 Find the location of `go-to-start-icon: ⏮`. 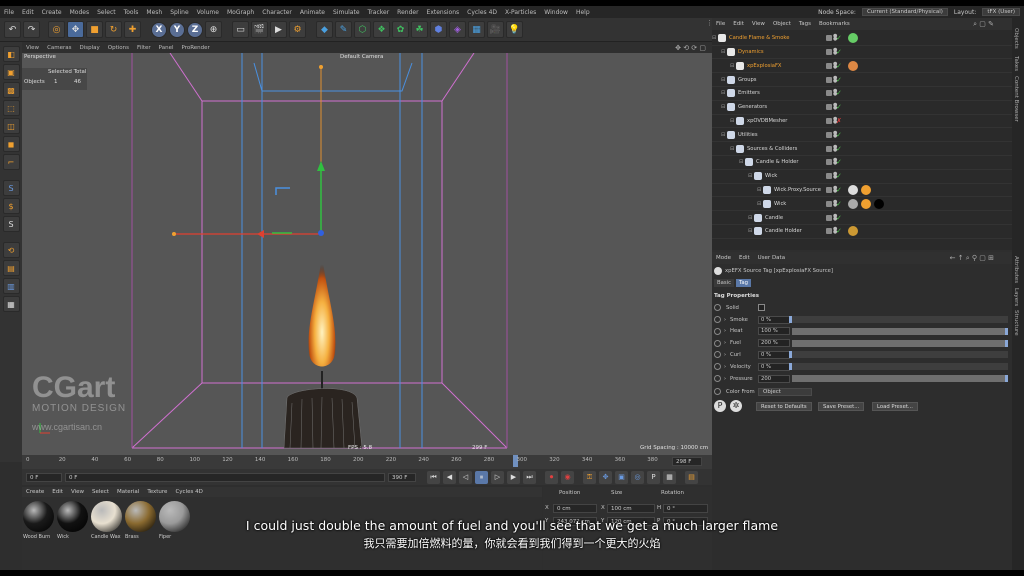

go-to-start-icon: ⏮ is located at coordinates (433, 477).